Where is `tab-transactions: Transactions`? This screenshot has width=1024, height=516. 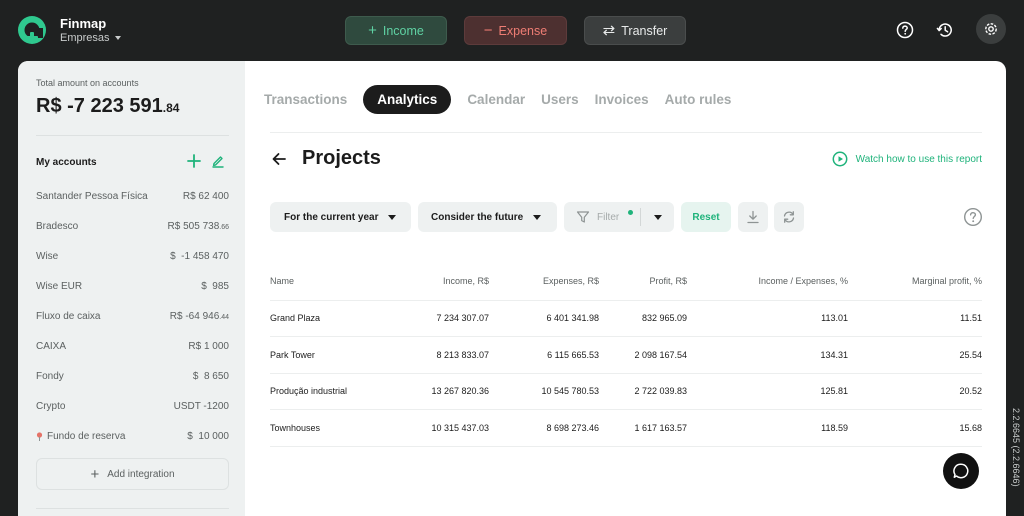
tab-transactions: Transactions is located at coordinates (305, 99).